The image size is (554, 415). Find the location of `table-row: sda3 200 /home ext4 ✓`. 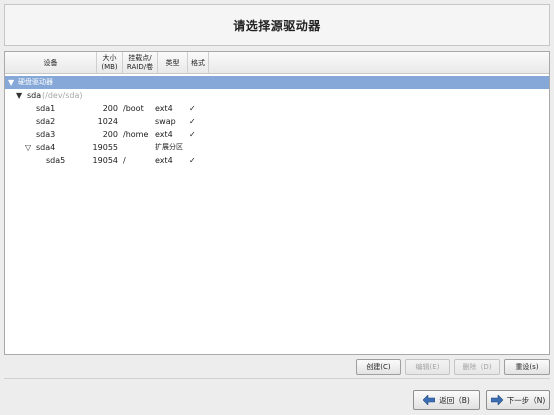

table-row: sda3 200 /home ext4 ✓ is located at coordinates (277, 134).